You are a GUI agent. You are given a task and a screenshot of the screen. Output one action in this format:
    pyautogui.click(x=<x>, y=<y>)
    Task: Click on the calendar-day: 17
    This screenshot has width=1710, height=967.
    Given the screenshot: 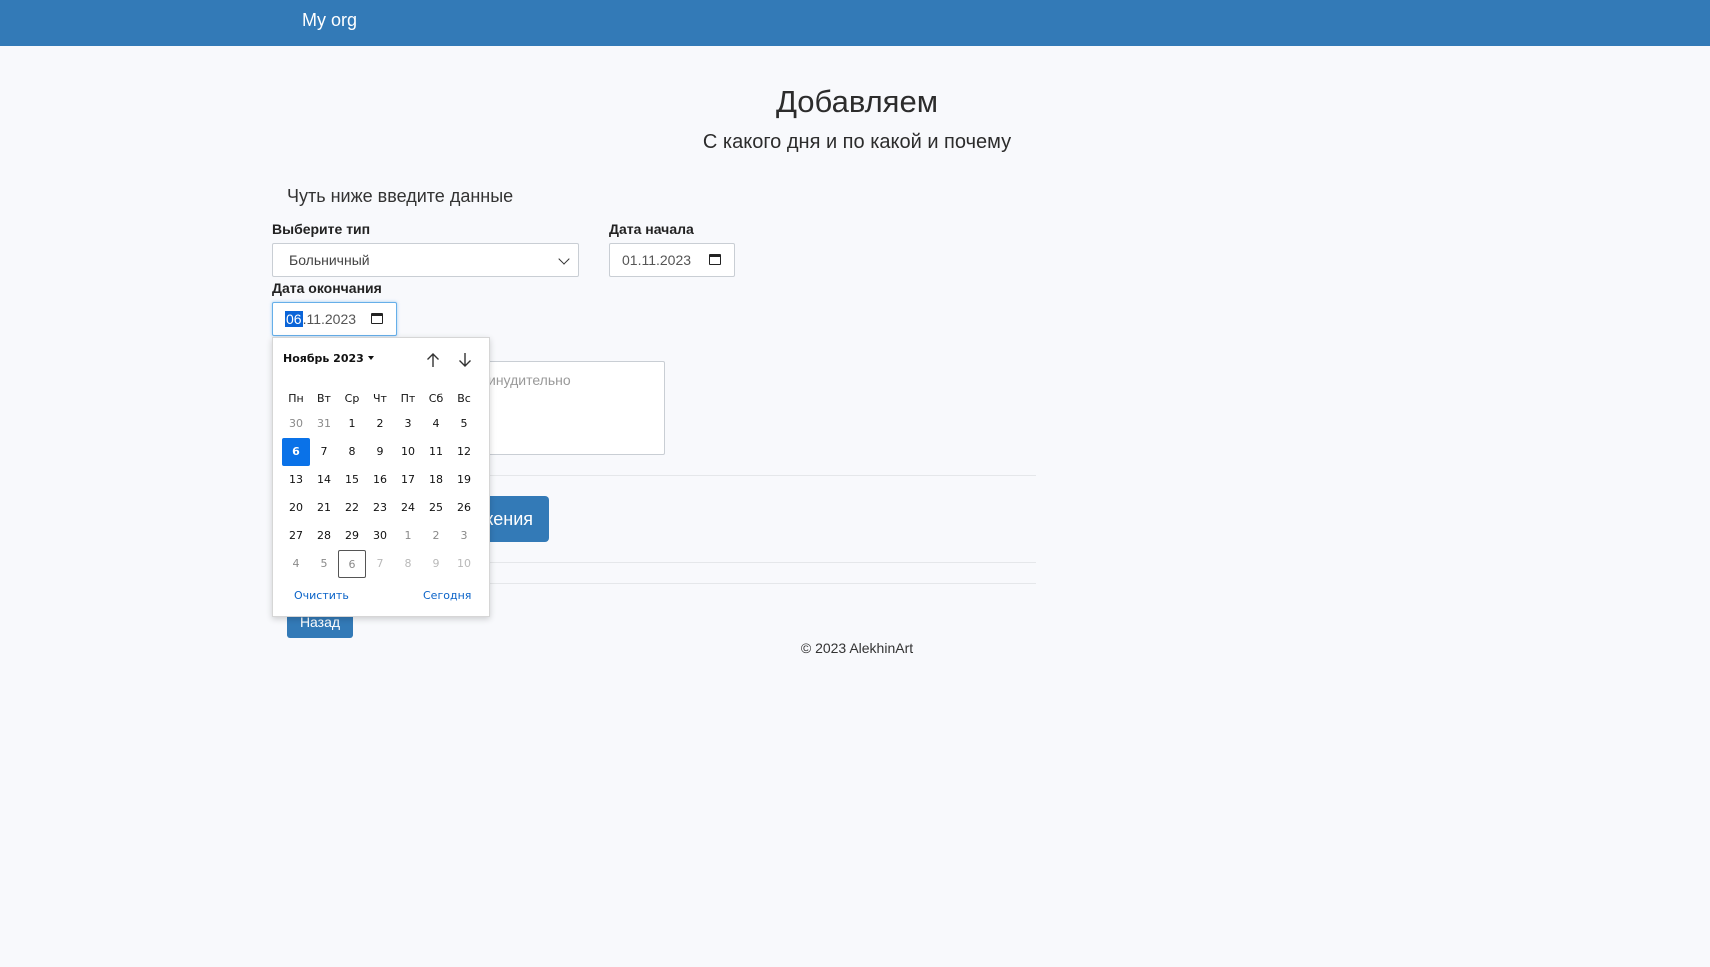 What is the action you would take?
    pyautogui.click(x=408, y=480)
    